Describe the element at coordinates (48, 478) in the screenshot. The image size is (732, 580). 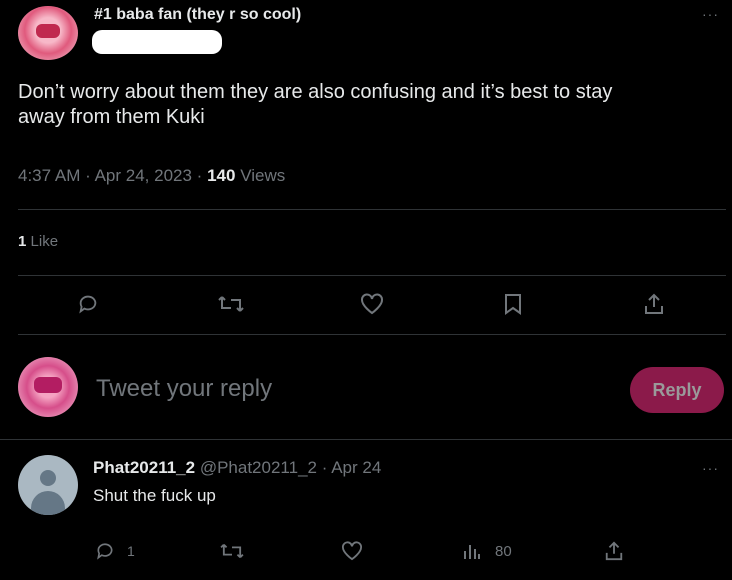
I see `default-avatar-head-icon` at that location.